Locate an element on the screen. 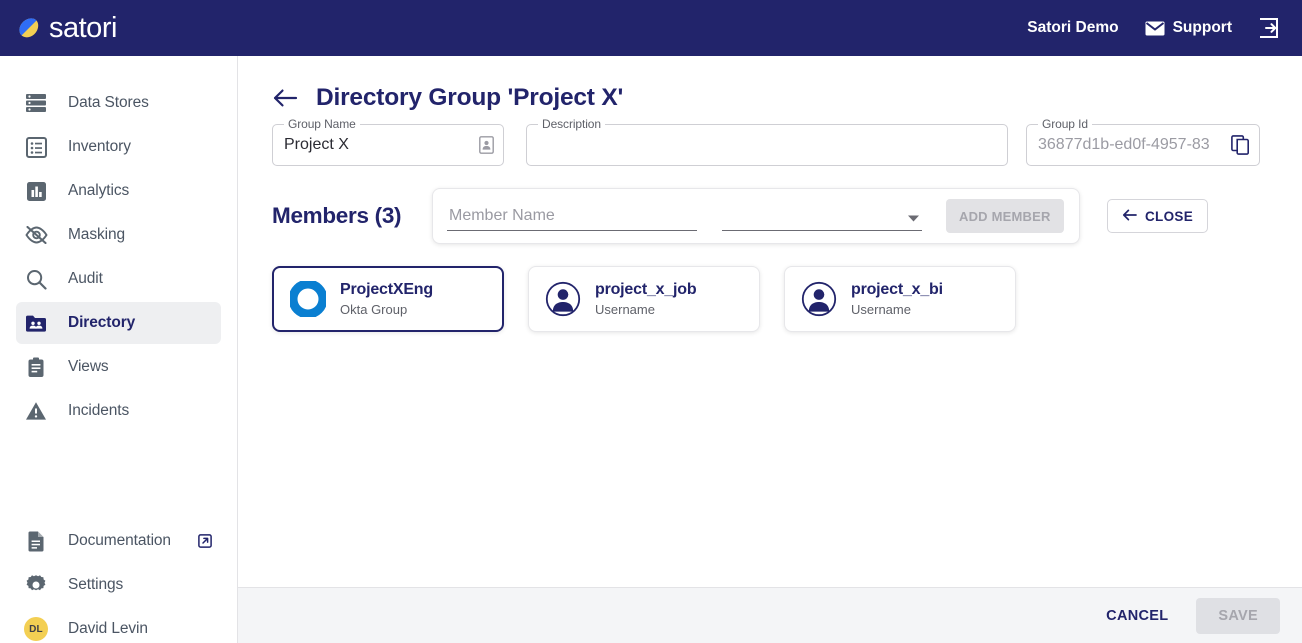  page-title: Directory Group 'Project X' is located at coordinates (470, 97).